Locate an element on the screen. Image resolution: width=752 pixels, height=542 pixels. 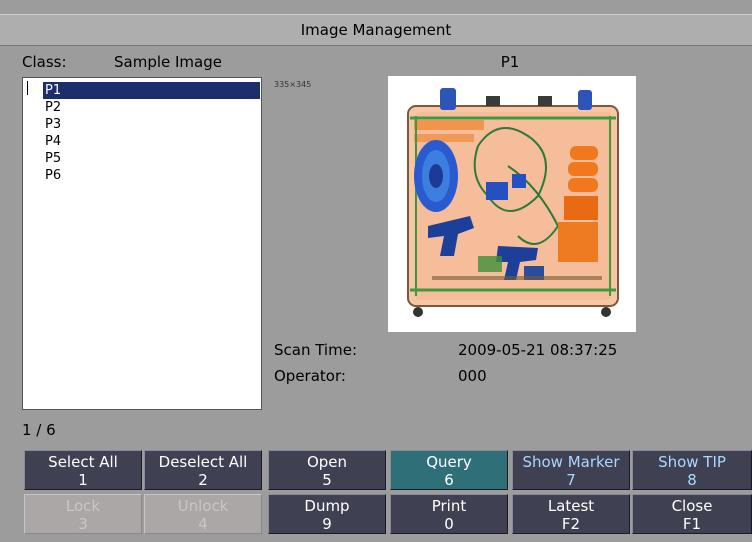
latest-button: Latest F2 is located at coordinates (571, 514).